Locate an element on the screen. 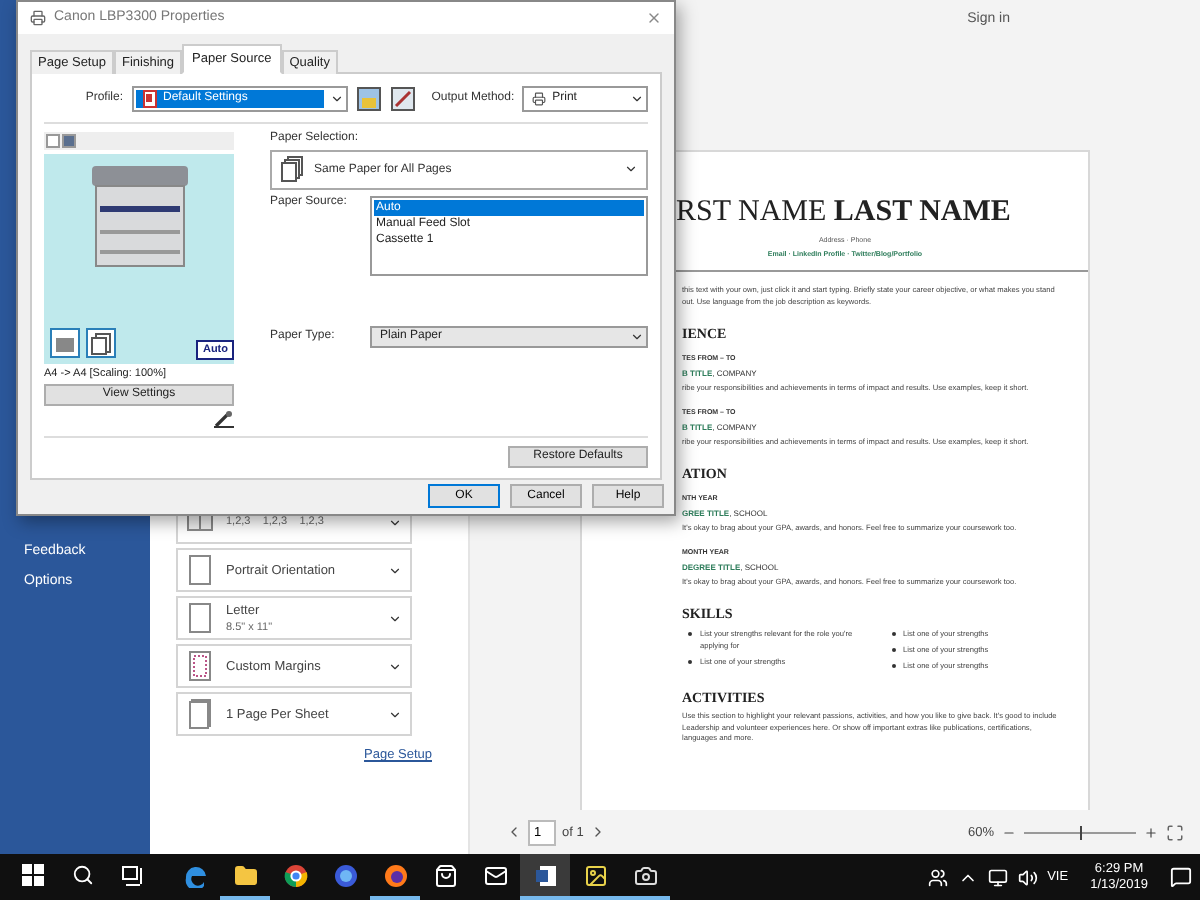  margins-icon is located at coordinates (200, 666).